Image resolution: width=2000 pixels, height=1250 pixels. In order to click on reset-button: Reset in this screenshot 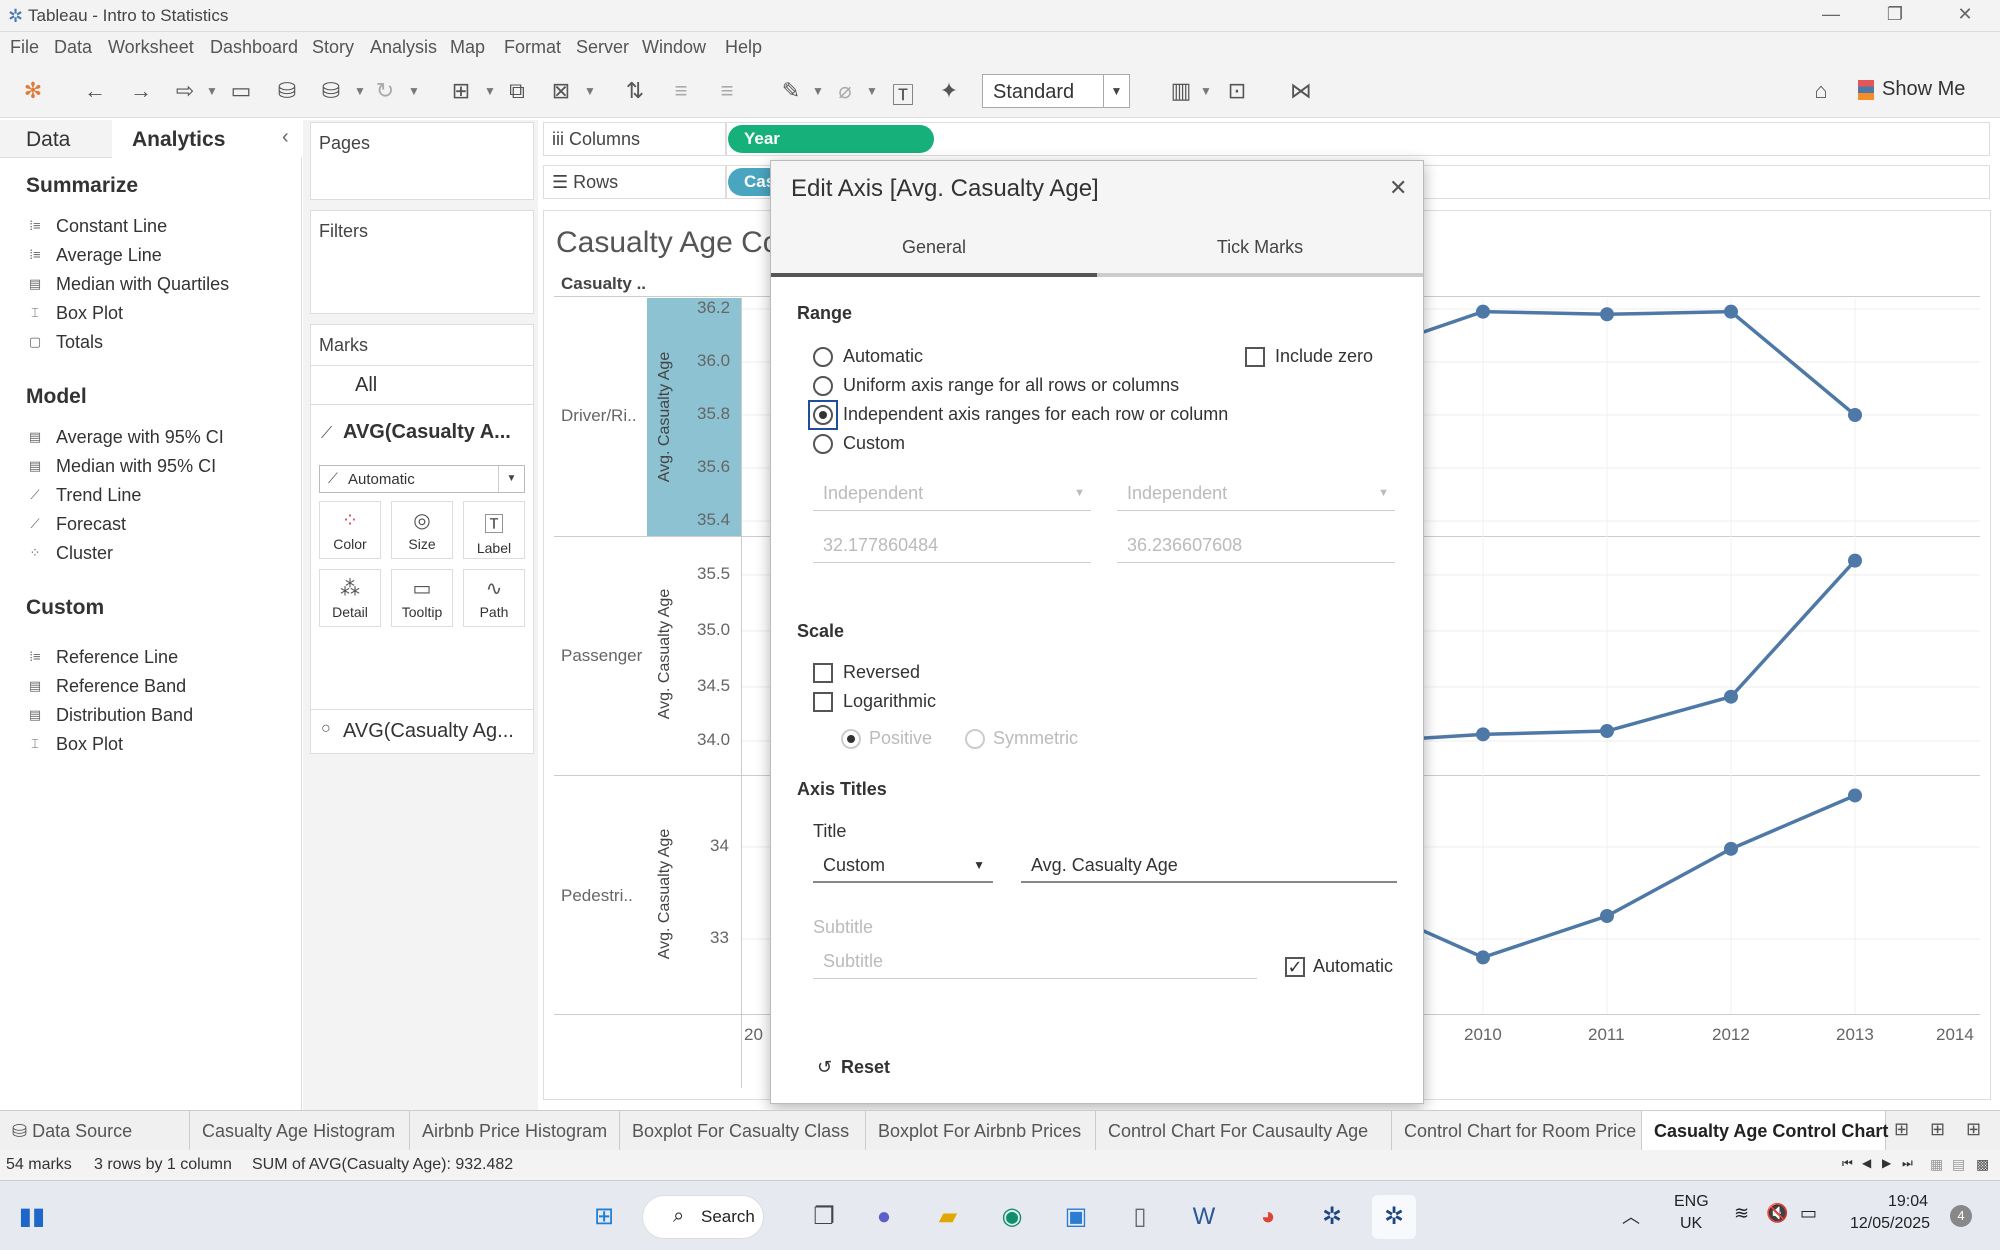, I will do `click(865, 1067)`.